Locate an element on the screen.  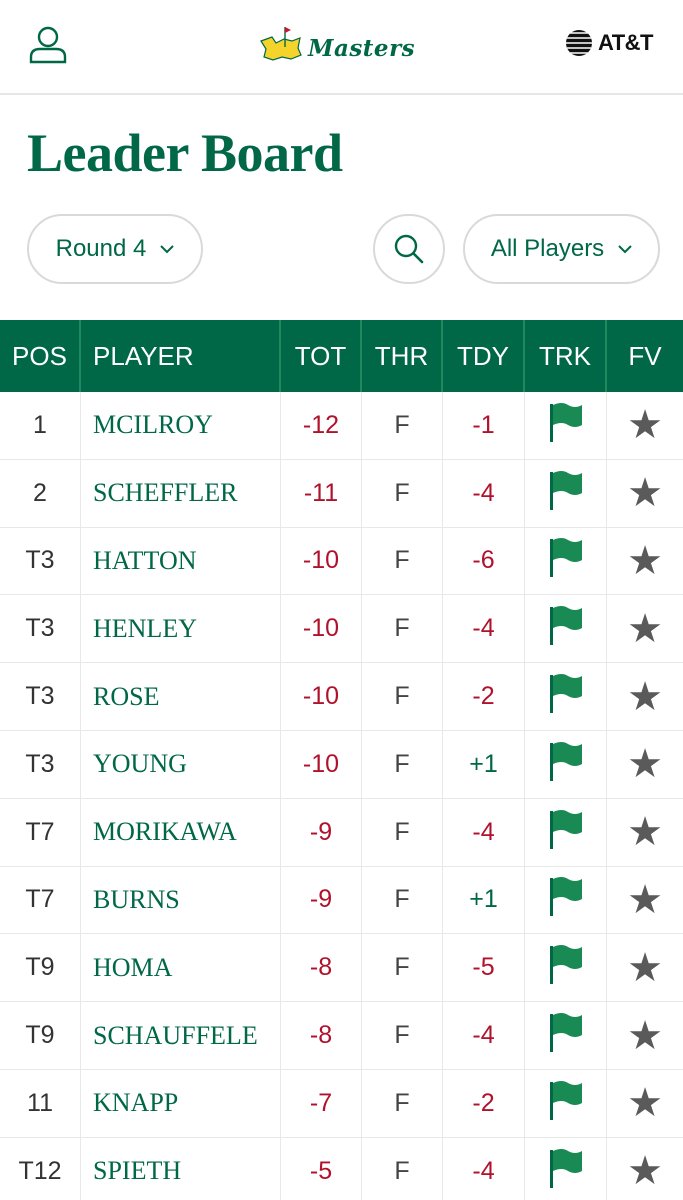
col-header-trk: TRK is located at coordinates (566, 356).